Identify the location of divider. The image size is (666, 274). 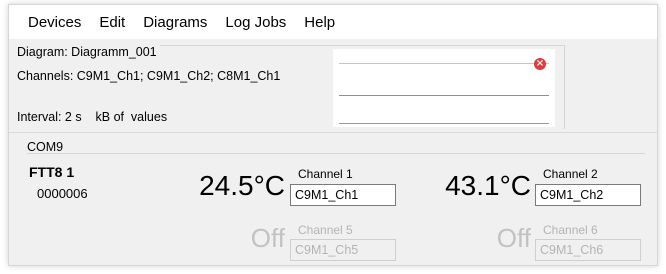
(333, 132).